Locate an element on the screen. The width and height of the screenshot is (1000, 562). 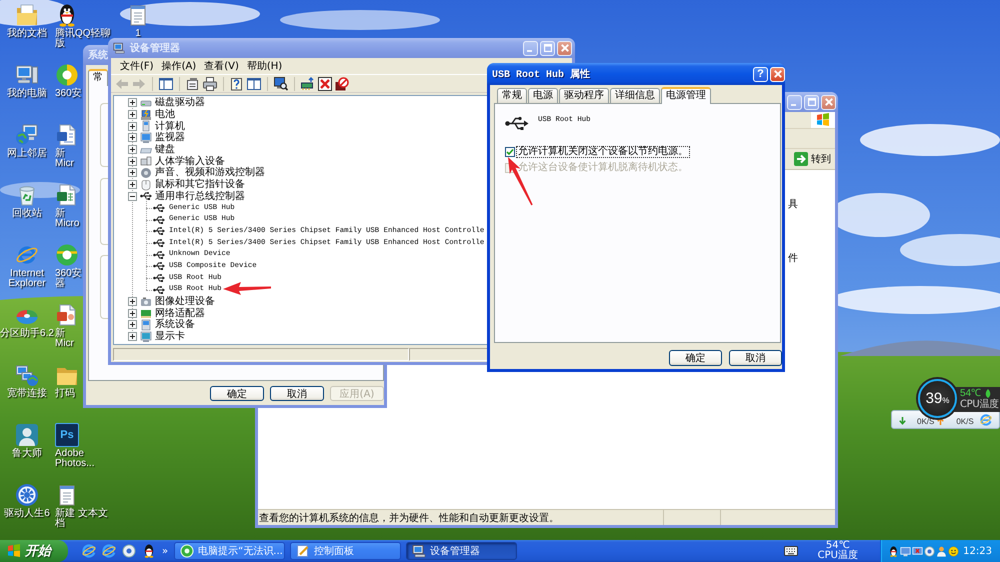
close-icon is located at coordinates (828, 102).